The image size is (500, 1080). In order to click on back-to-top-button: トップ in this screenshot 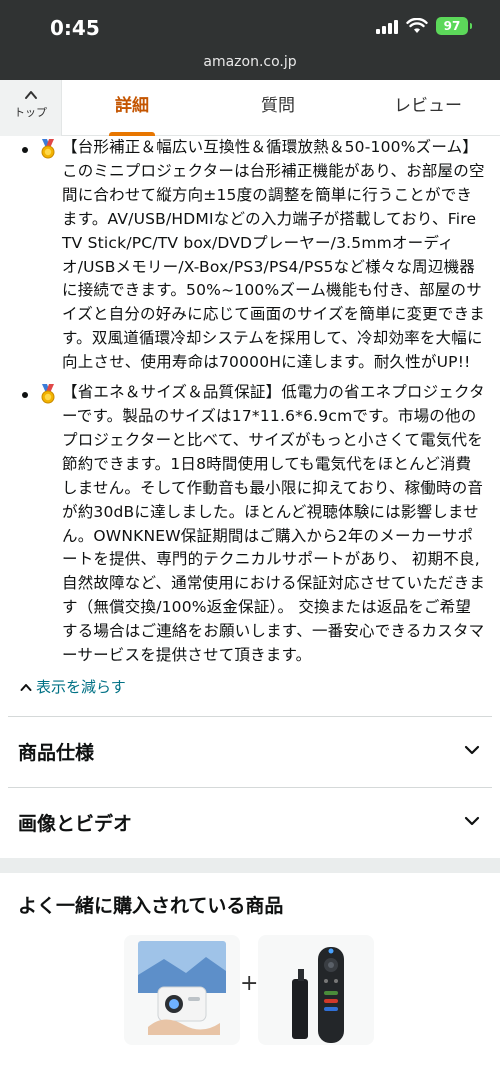, I will do `click(31, 108)`.